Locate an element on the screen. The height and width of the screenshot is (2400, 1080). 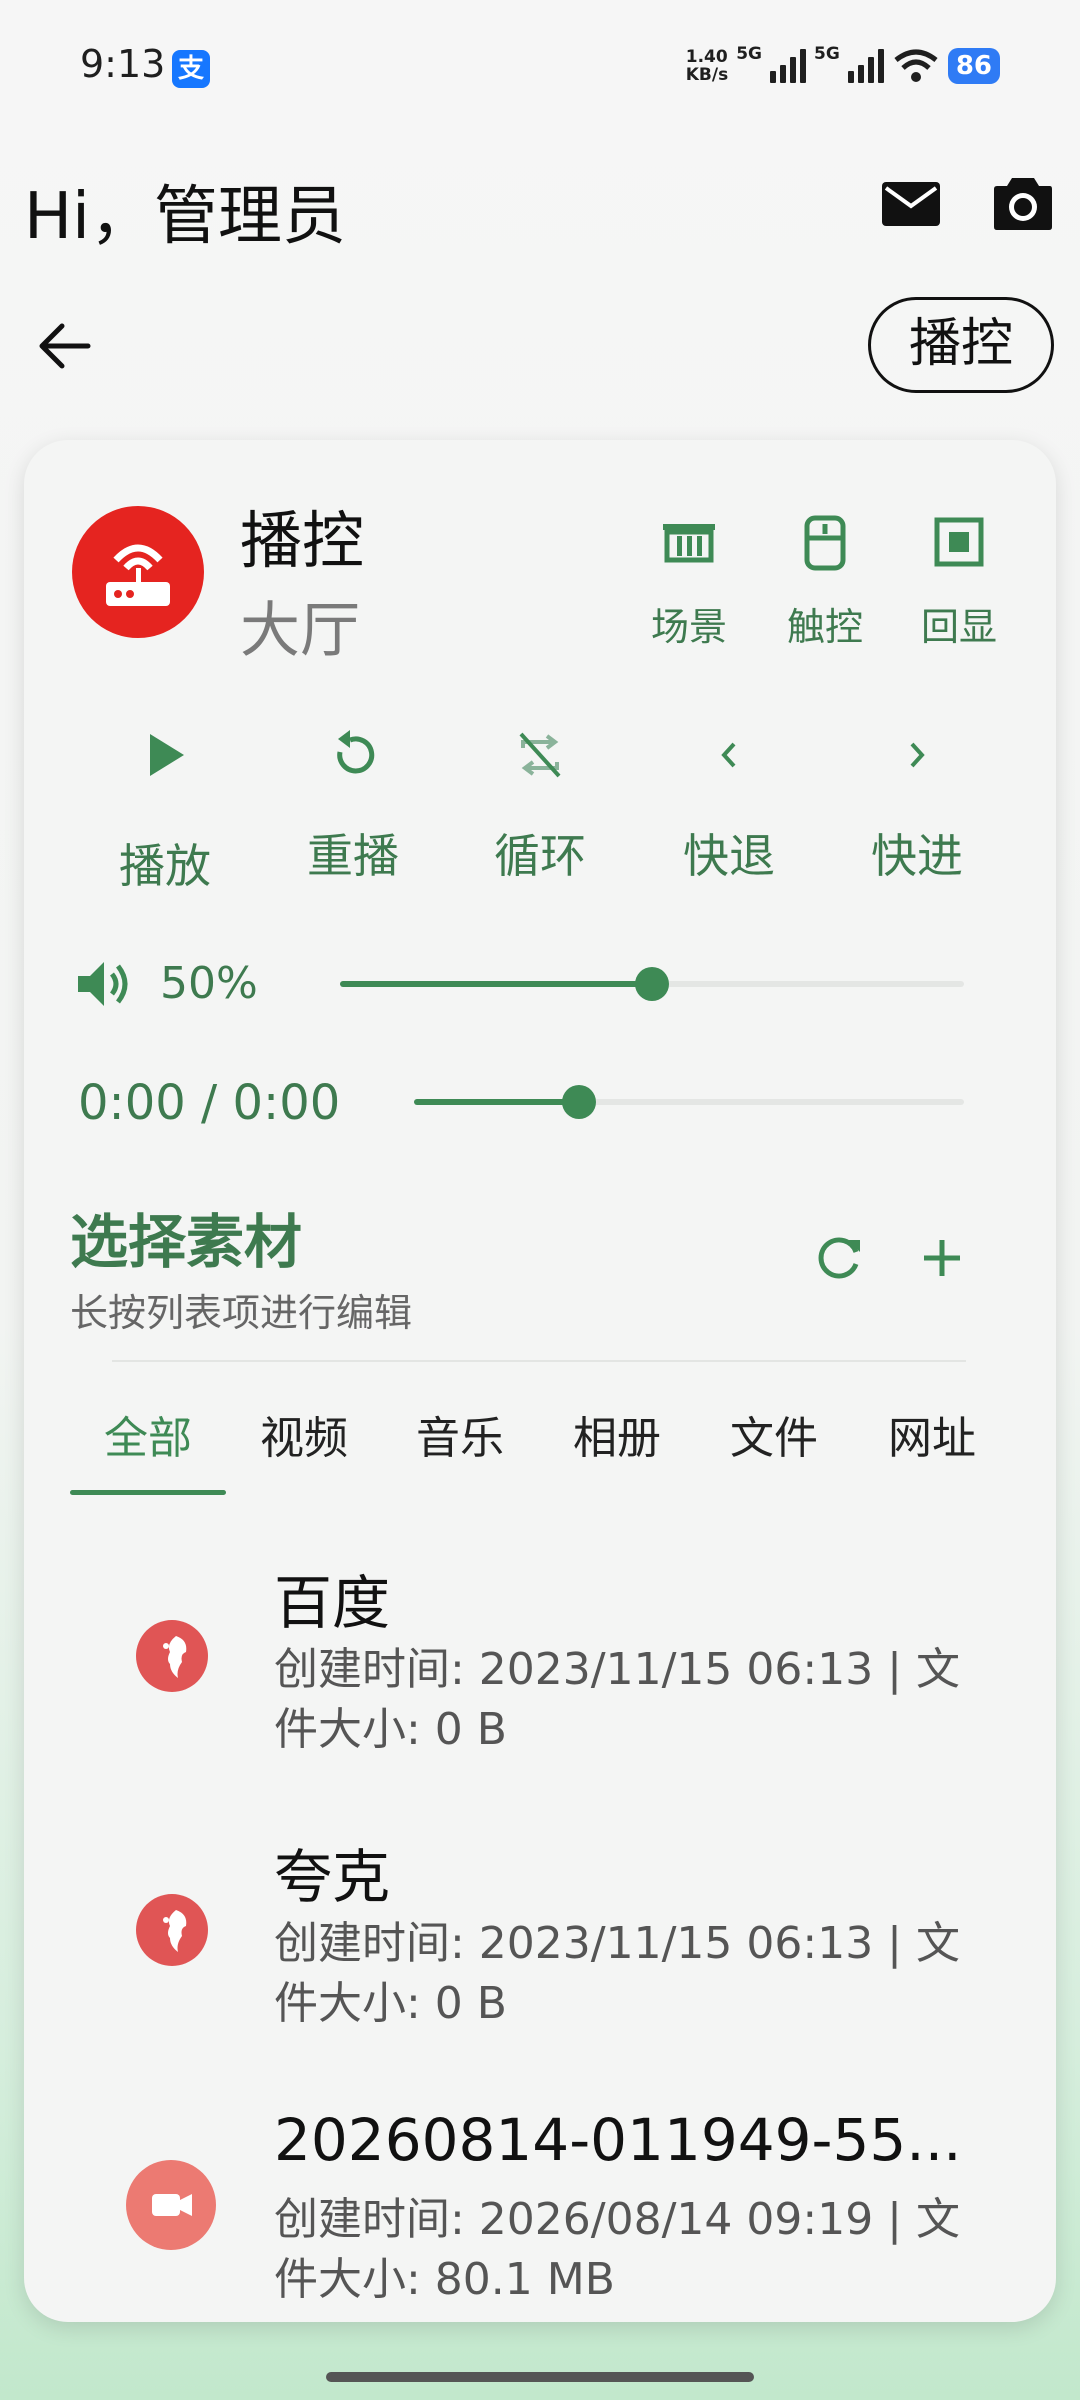
active-tab-indicator is located at coordinates (148, 1492).